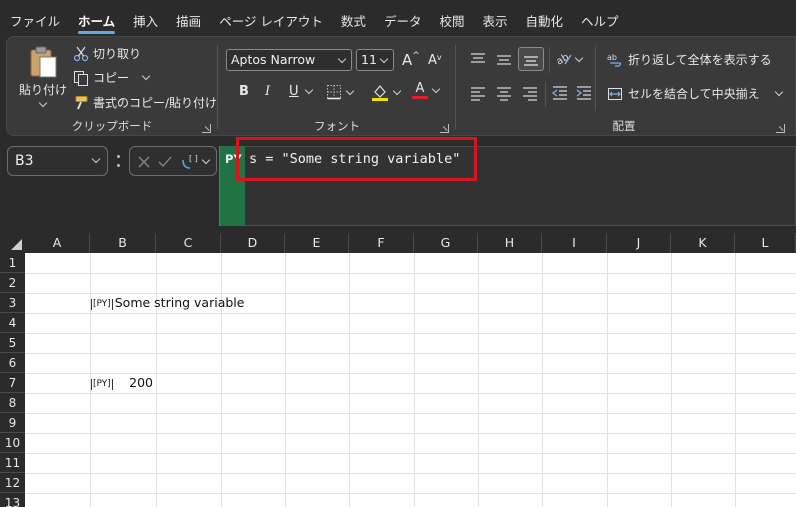 The image size is (796, 507). What do you see at coordinates (167, 303) in the screenshot?
I see `cell-b3: [PY] Some string variable` at bounding box center [167, 303].